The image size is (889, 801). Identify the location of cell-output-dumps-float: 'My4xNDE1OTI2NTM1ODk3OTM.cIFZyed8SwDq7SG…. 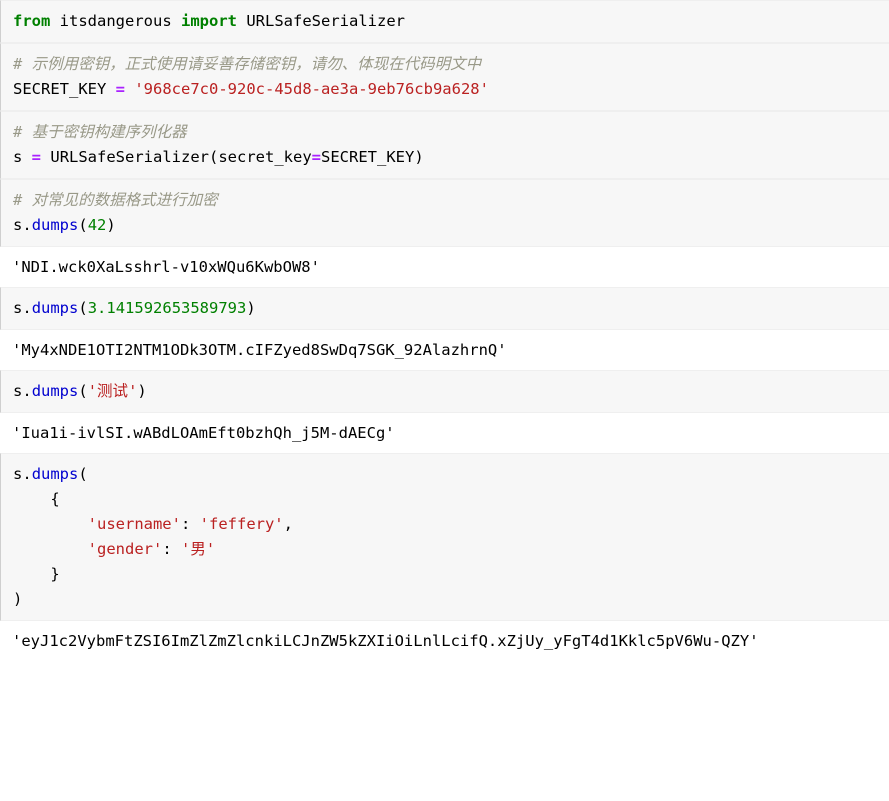
(444, 350).